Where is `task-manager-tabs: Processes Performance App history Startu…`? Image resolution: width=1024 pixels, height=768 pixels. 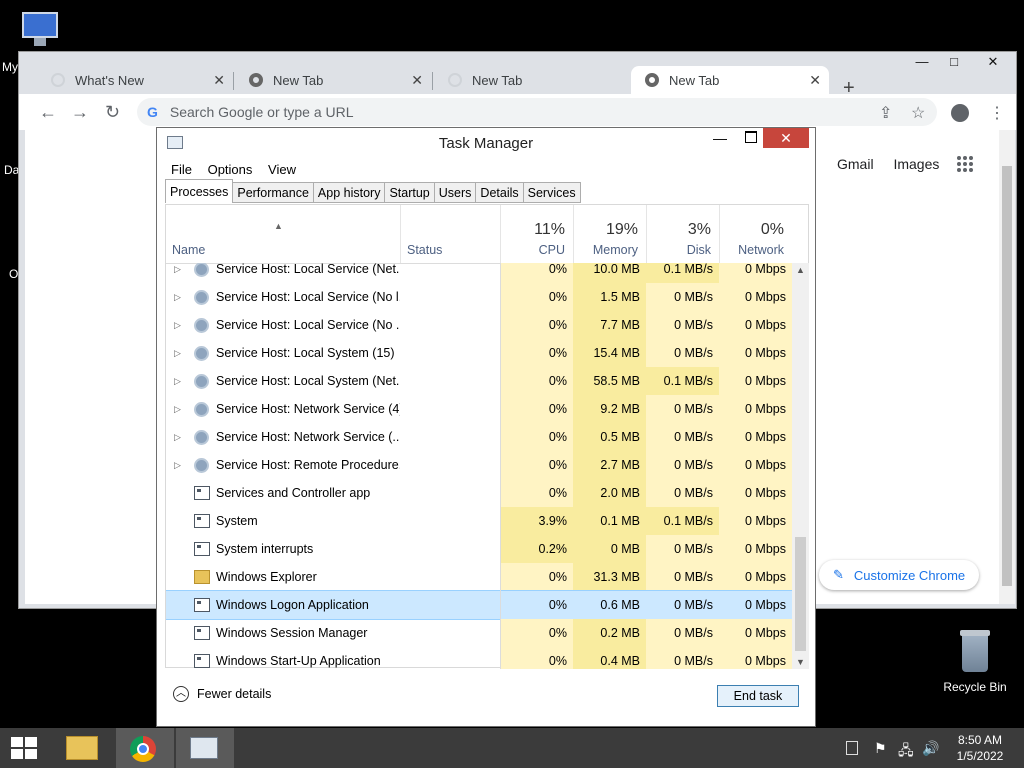
task-manager-tabs: Processes Performance App history Startu… is located at coordinates (373, 191).